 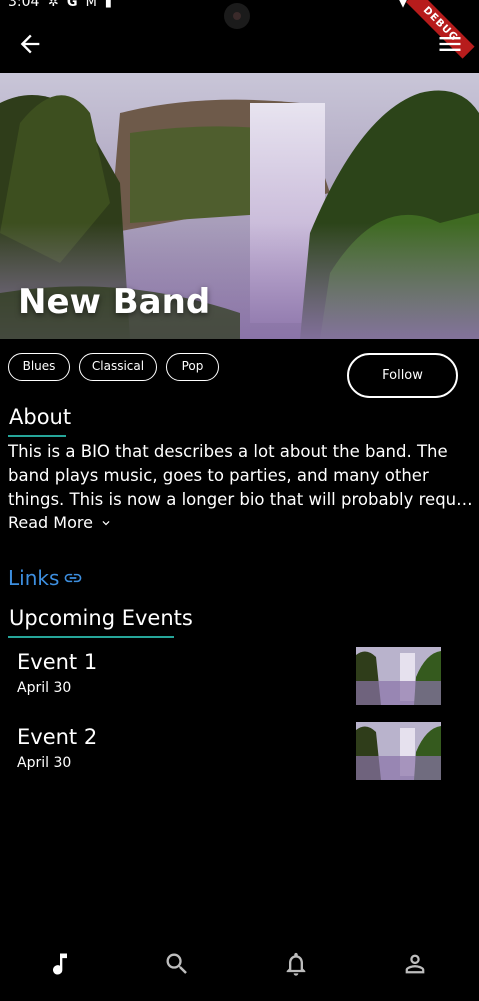 I want to click on hamburger-menu-icon, so click(x=450, y=44).